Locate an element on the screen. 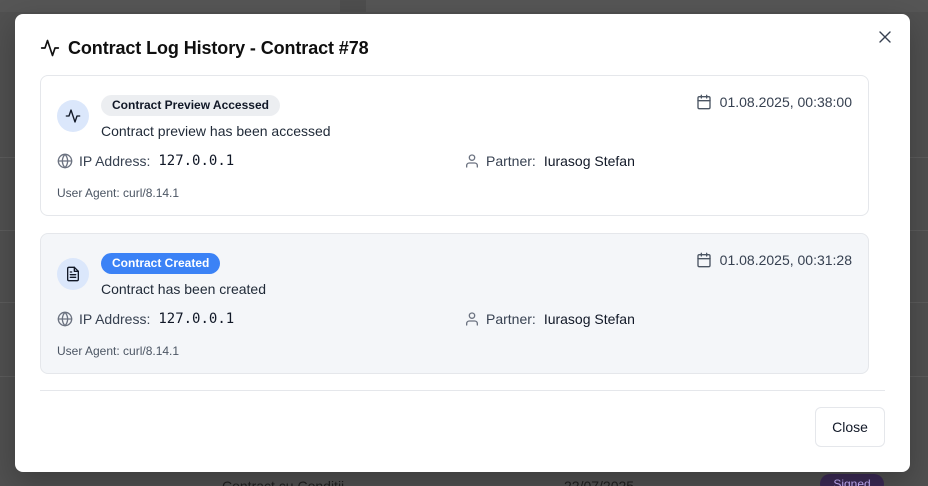 Image resolution: width=928 pixels, height=486 pixels. event-timestamp: 01.08.2025, 00:31:28 is located at coordinates (774, 260).